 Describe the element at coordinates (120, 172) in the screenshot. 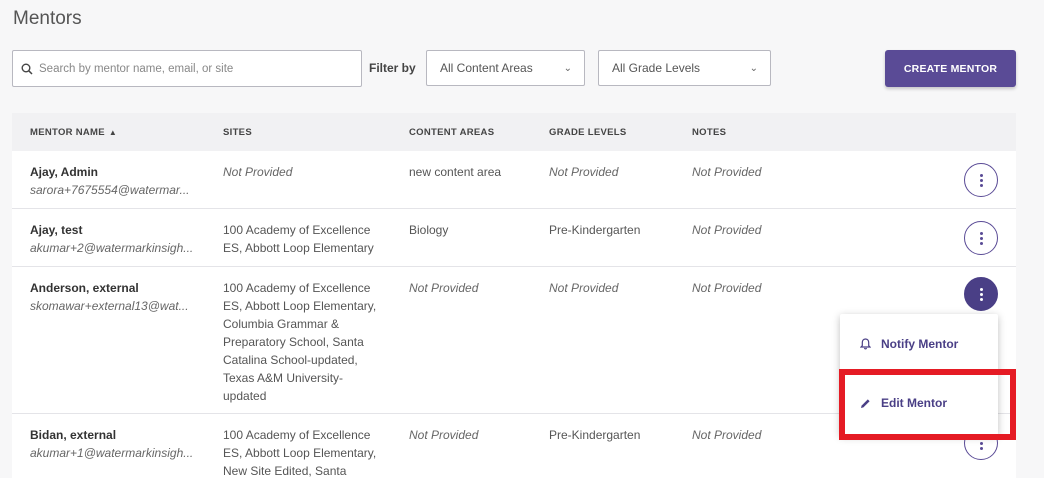

I see `mentor-name: Ajay, Admin` at that location.